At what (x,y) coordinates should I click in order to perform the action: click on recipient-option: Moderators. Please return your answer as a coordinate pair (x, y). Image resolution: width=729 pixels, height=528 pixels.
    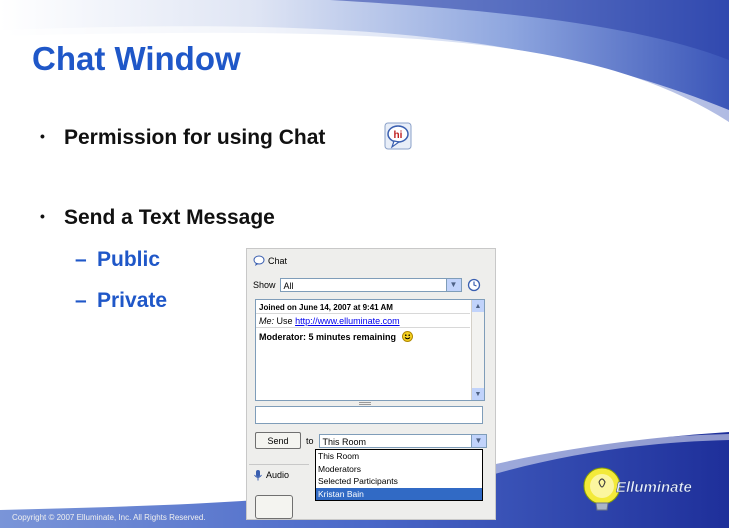
    Looking at the image, I should click on (399, 469).